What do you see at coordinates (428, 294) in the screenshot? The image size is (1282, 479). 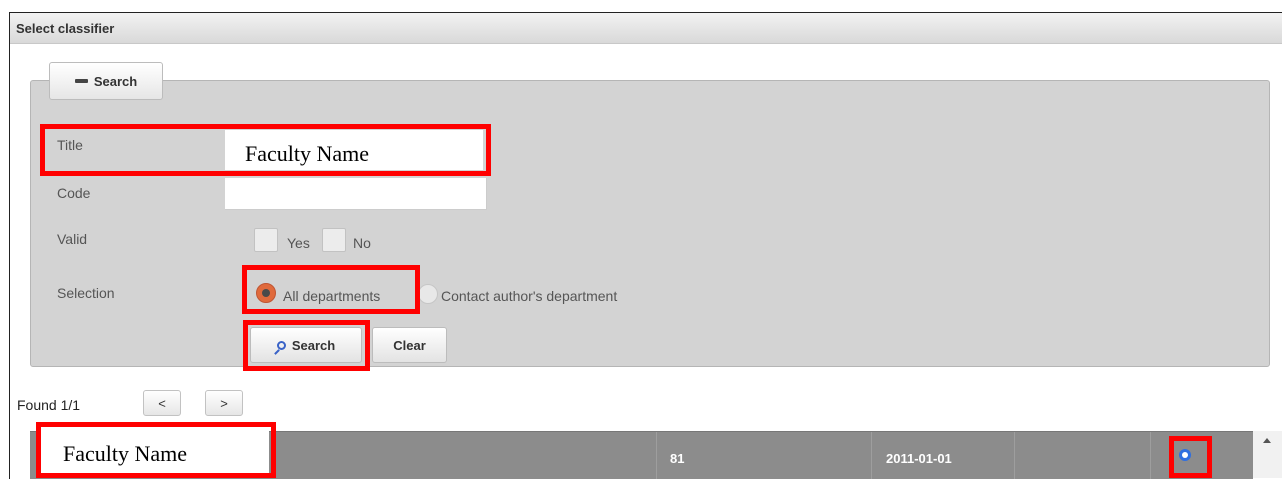 I see `contact-department-radio` at bounding box center [428, 294].